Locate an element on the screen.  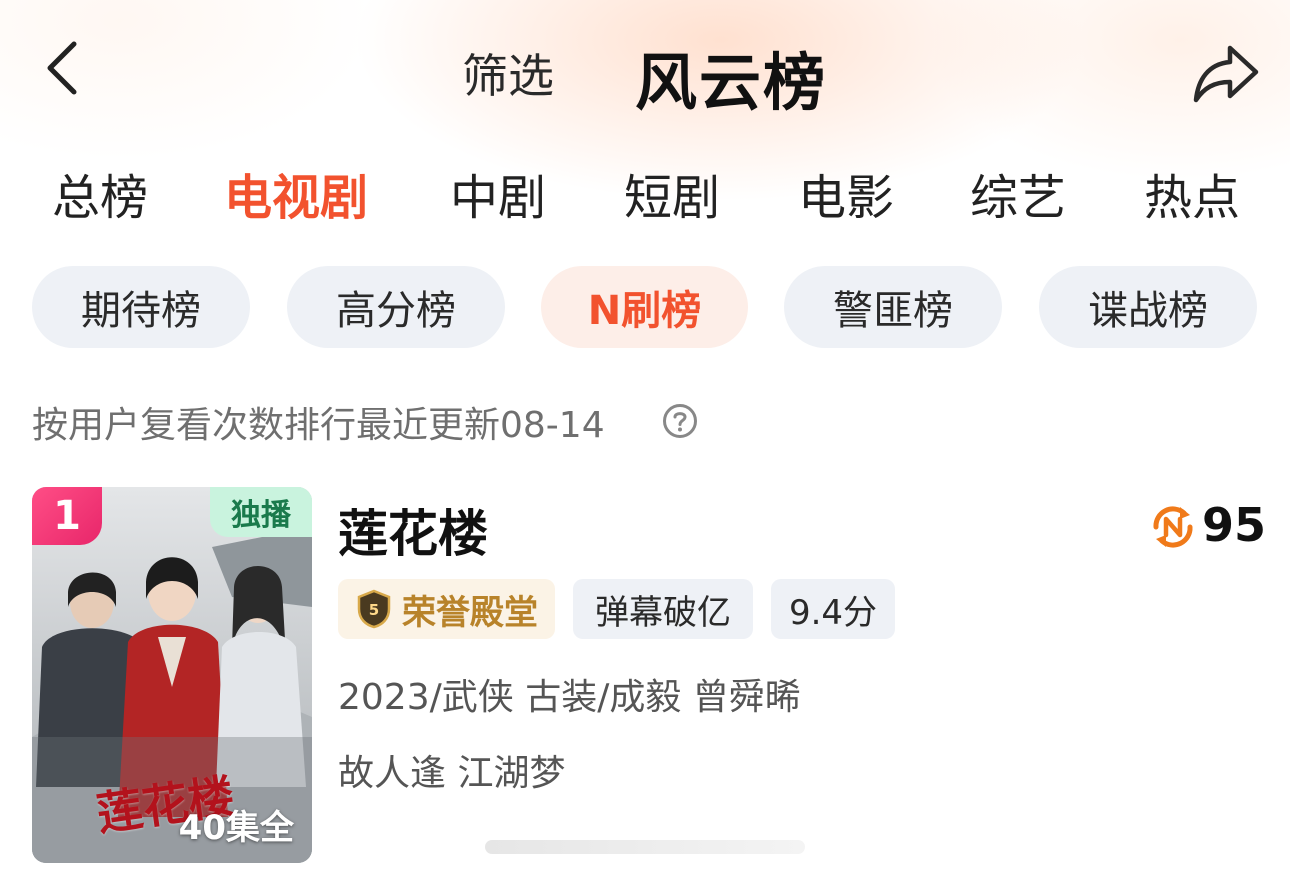
danmaku-tag: 弹幕破亿 is located at coordinates (663, 609).